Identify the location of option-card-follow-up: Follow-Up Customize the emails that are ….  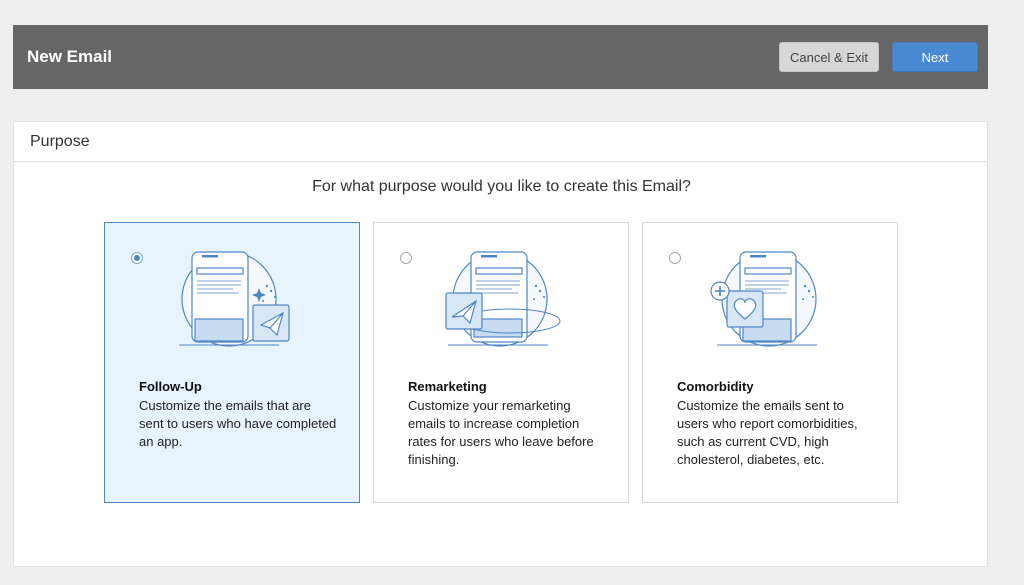
(232, 362).